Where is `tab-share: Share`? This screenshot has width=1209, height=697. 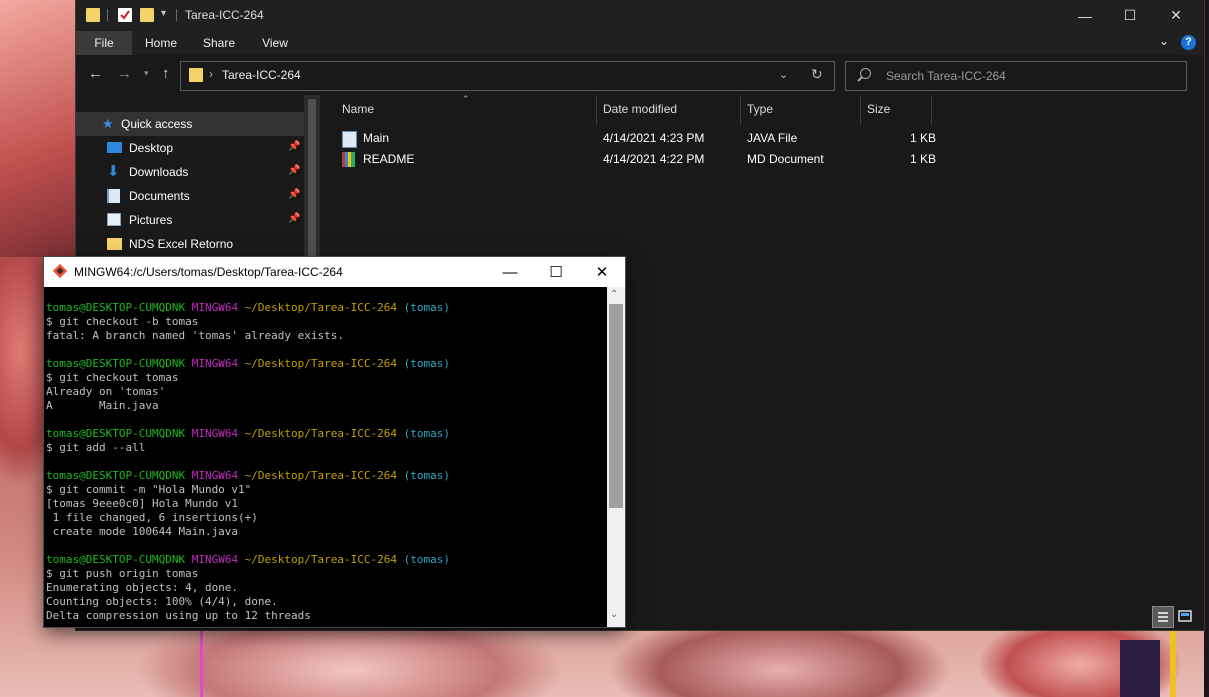
tab-share: Share is located at coordinates (219, 43).